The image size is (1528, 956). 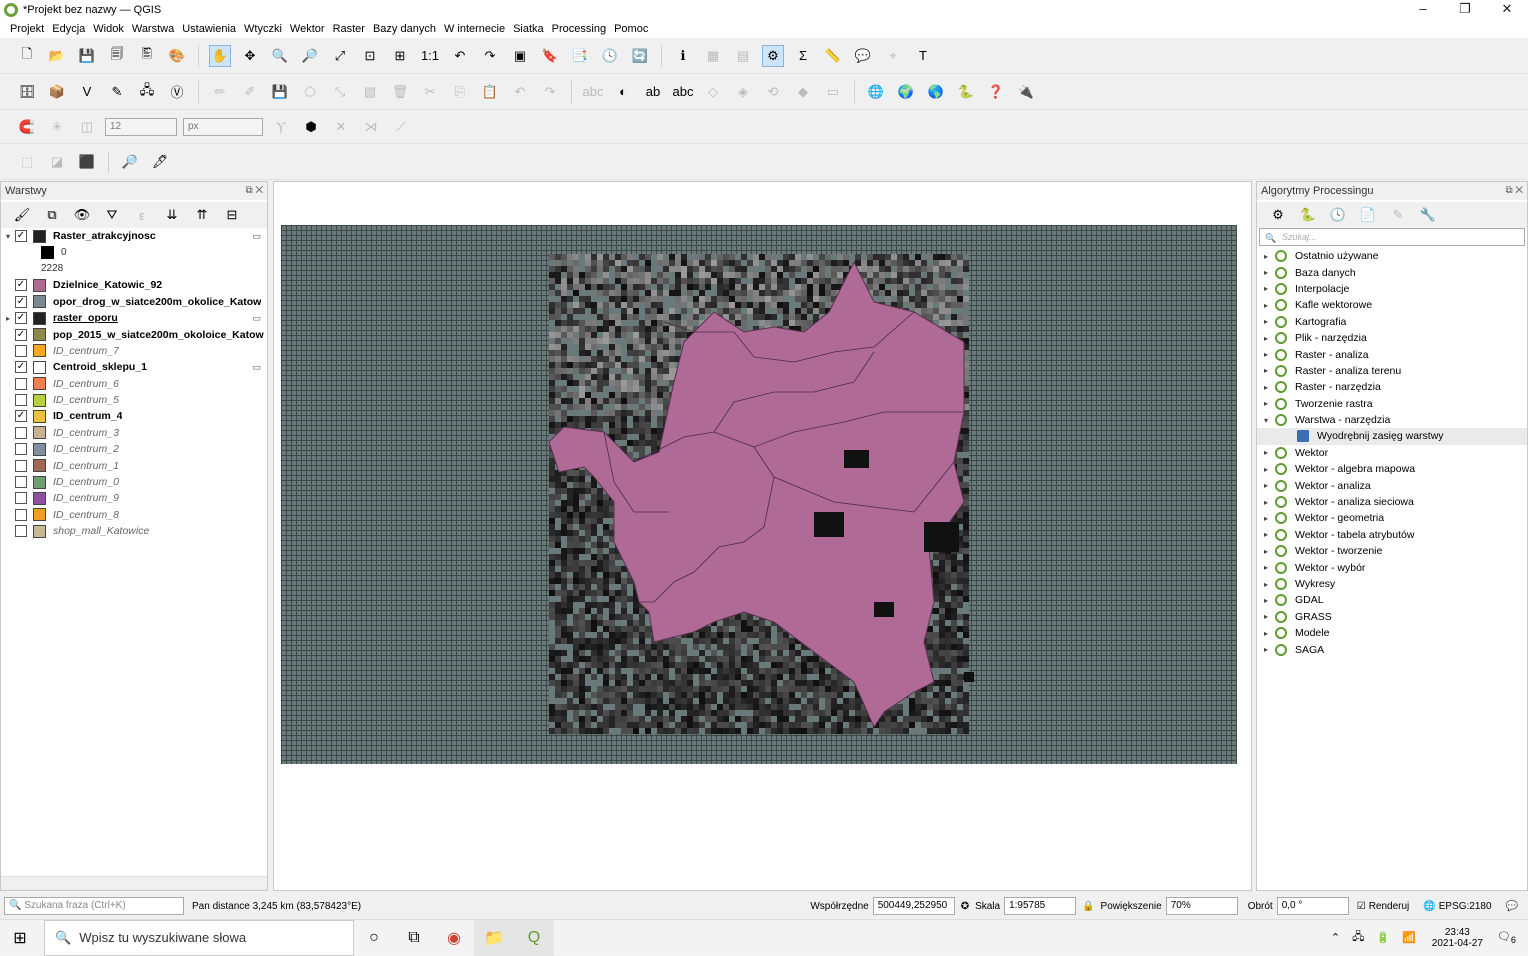 What do you see at coordinates (803, 56) in the screenshot?
I see `statistical-summary-icon: Σ` at bounding box center [803, 56].